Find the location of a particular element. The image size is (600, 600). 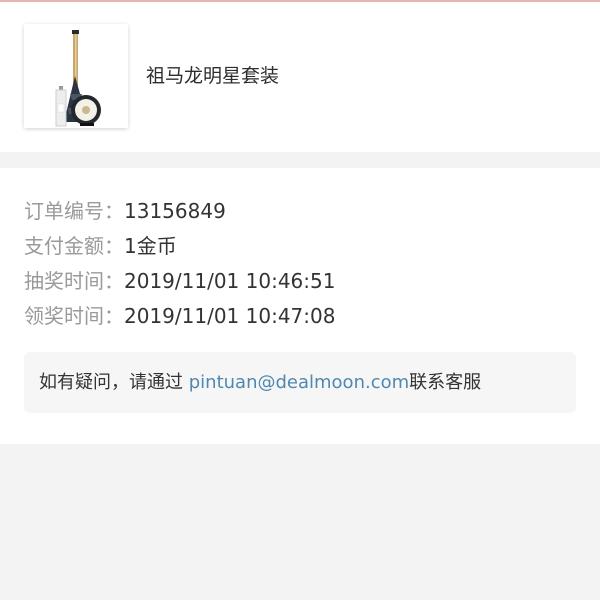

order-number-value: 13156849 is located at coordinates (175, 211).